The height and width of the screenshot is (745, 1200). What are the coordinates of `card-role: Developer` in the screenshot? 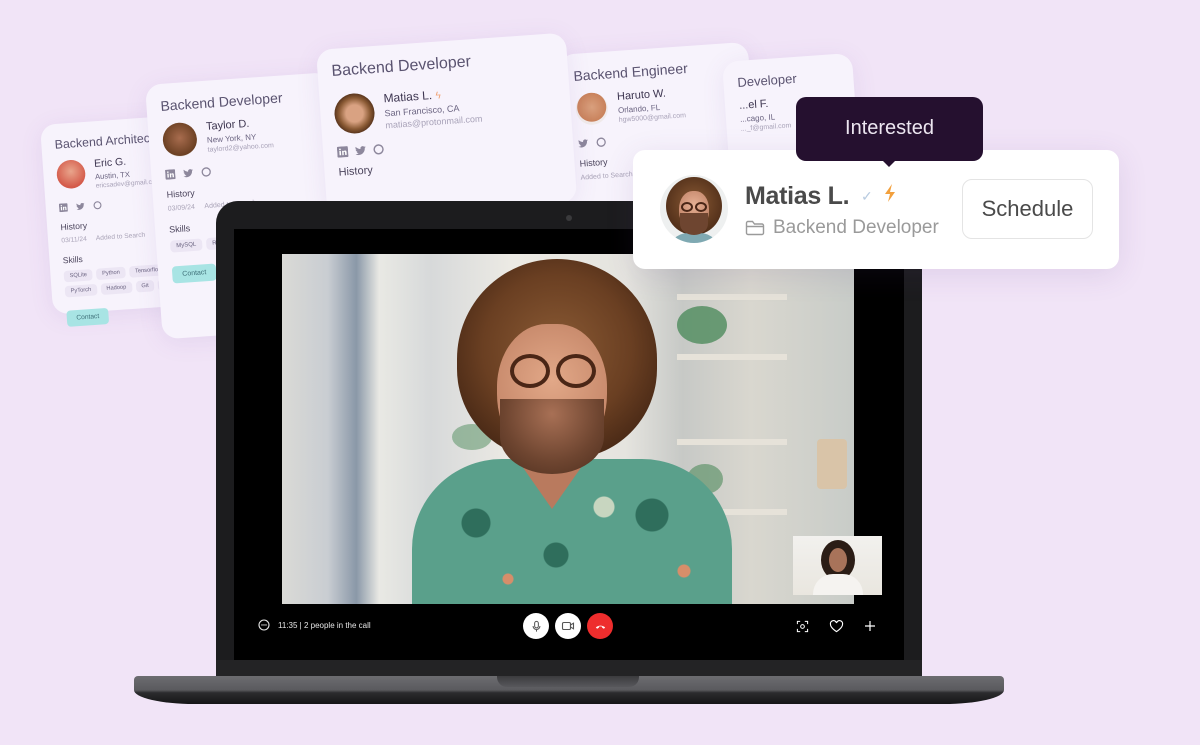 It's located at (767, 80).